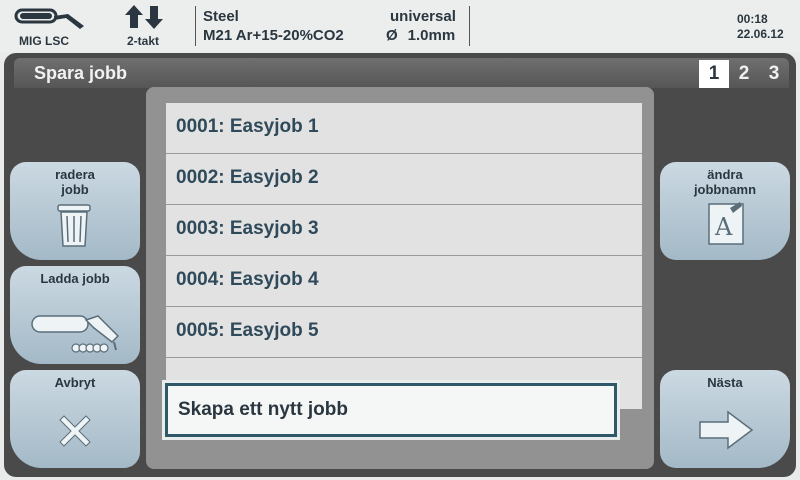 This screenshot has width=800, height=480. Describe the element at coordinates (263, 409) in the screenshot. I see `create-new-job-label: Skapa ett nytt jobb` at that location.